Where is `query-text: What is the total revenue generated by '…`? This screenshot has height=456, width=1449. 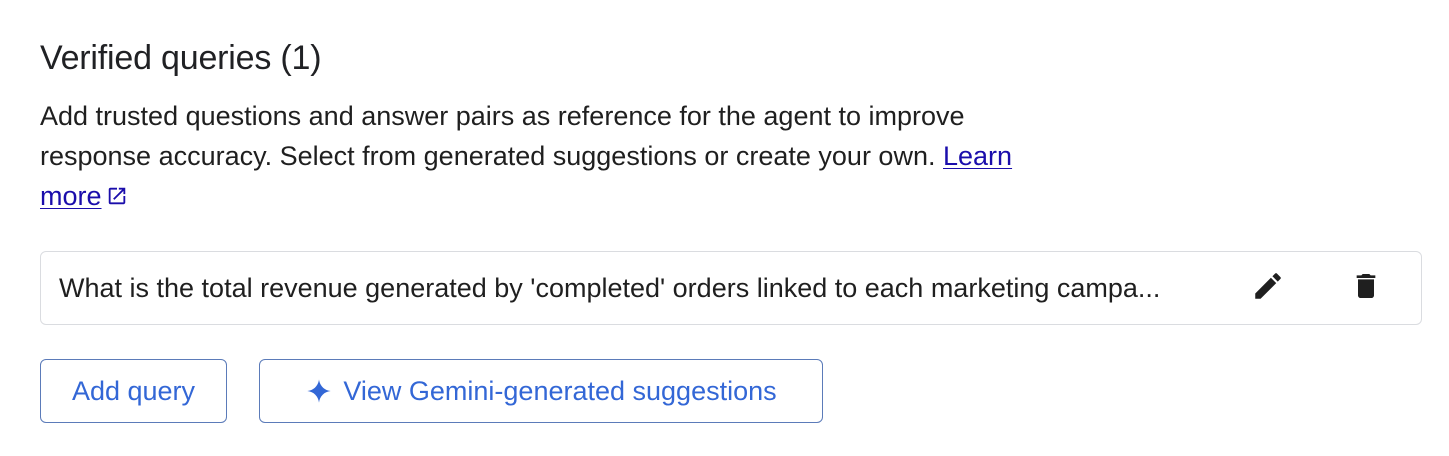
query-text: What is the total revenue generated by '… is located at coordinates (609, 288).